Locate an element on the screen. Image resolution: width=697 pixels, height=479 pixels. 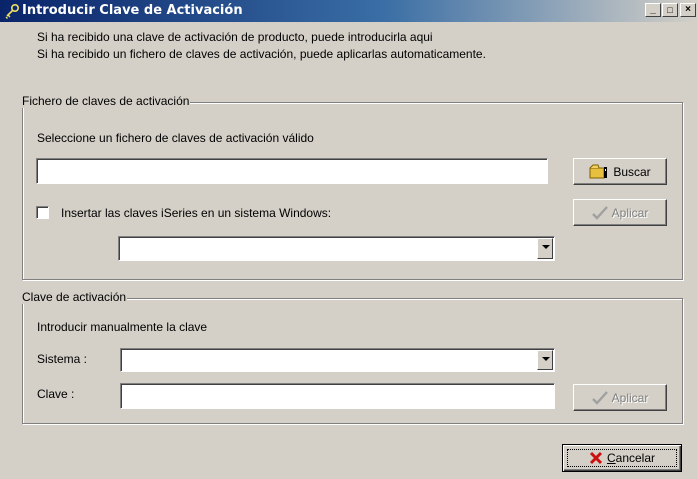
file-apply-label: Aplicar is located at coordinates (630, 212).